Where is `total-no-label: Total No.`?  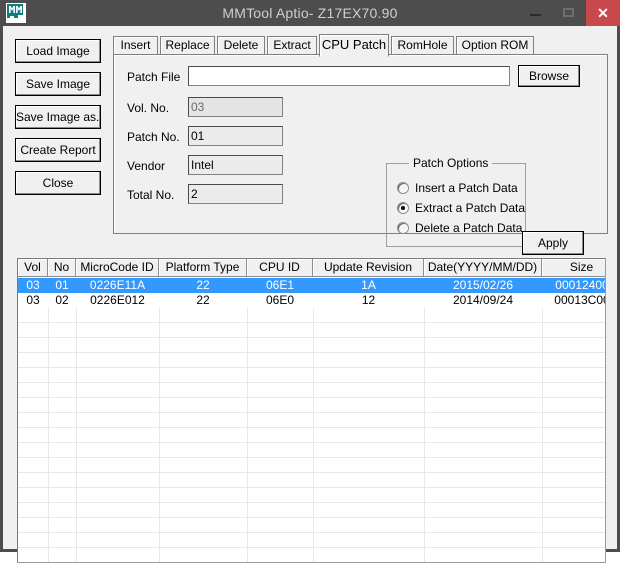 total-no-label: Total No. is located at coordinates (151, 195).